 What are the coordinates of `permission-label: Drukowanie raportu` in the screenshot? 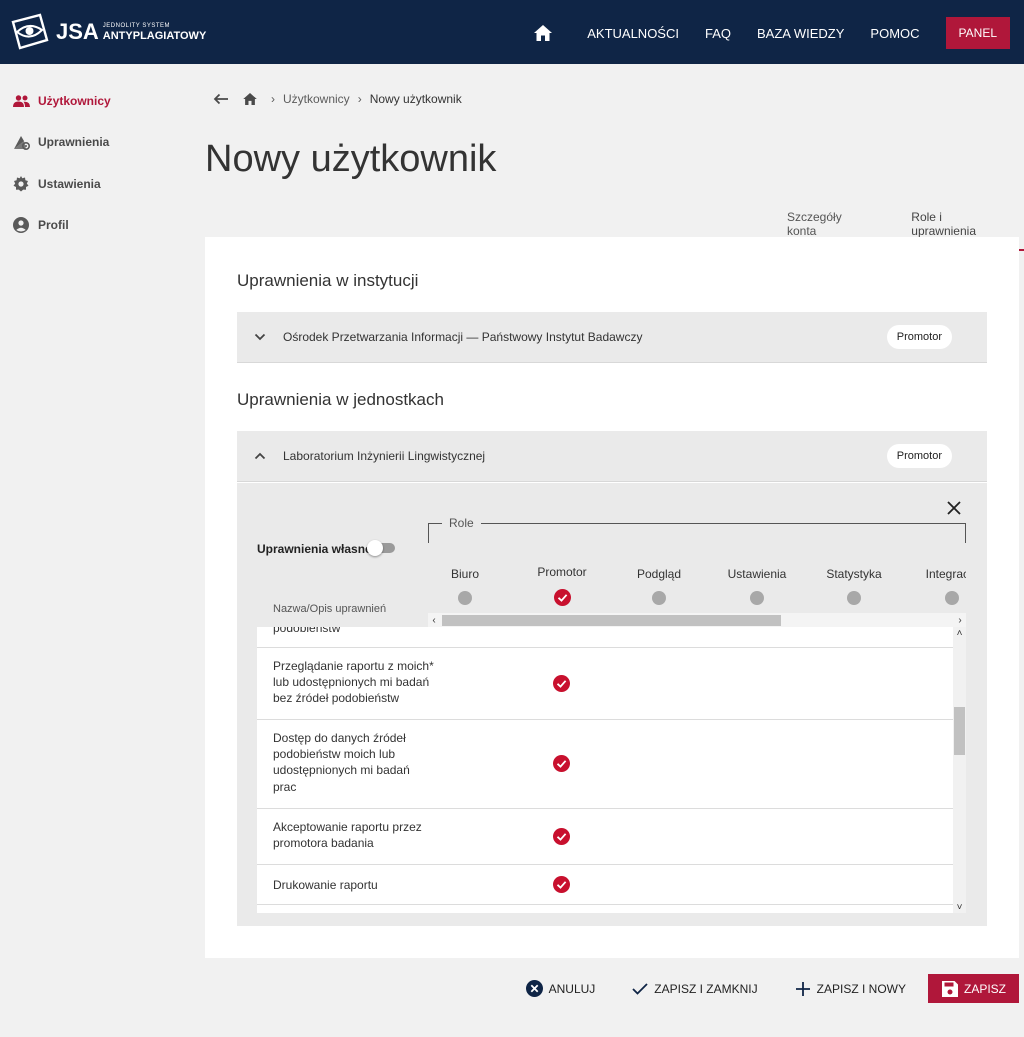 It's located at (325, 885).